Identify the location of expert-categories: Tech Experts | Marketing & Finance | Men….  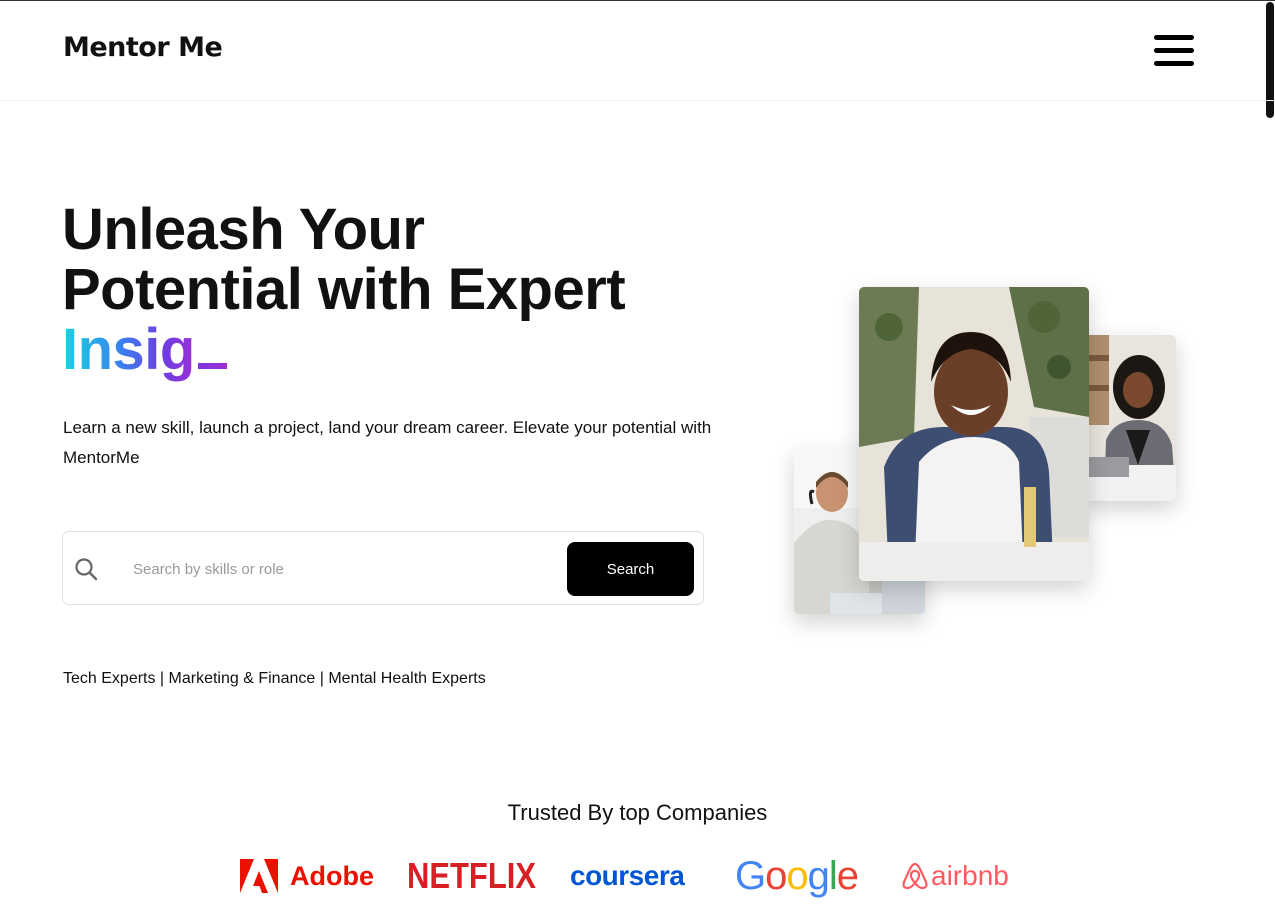
(274, 678).